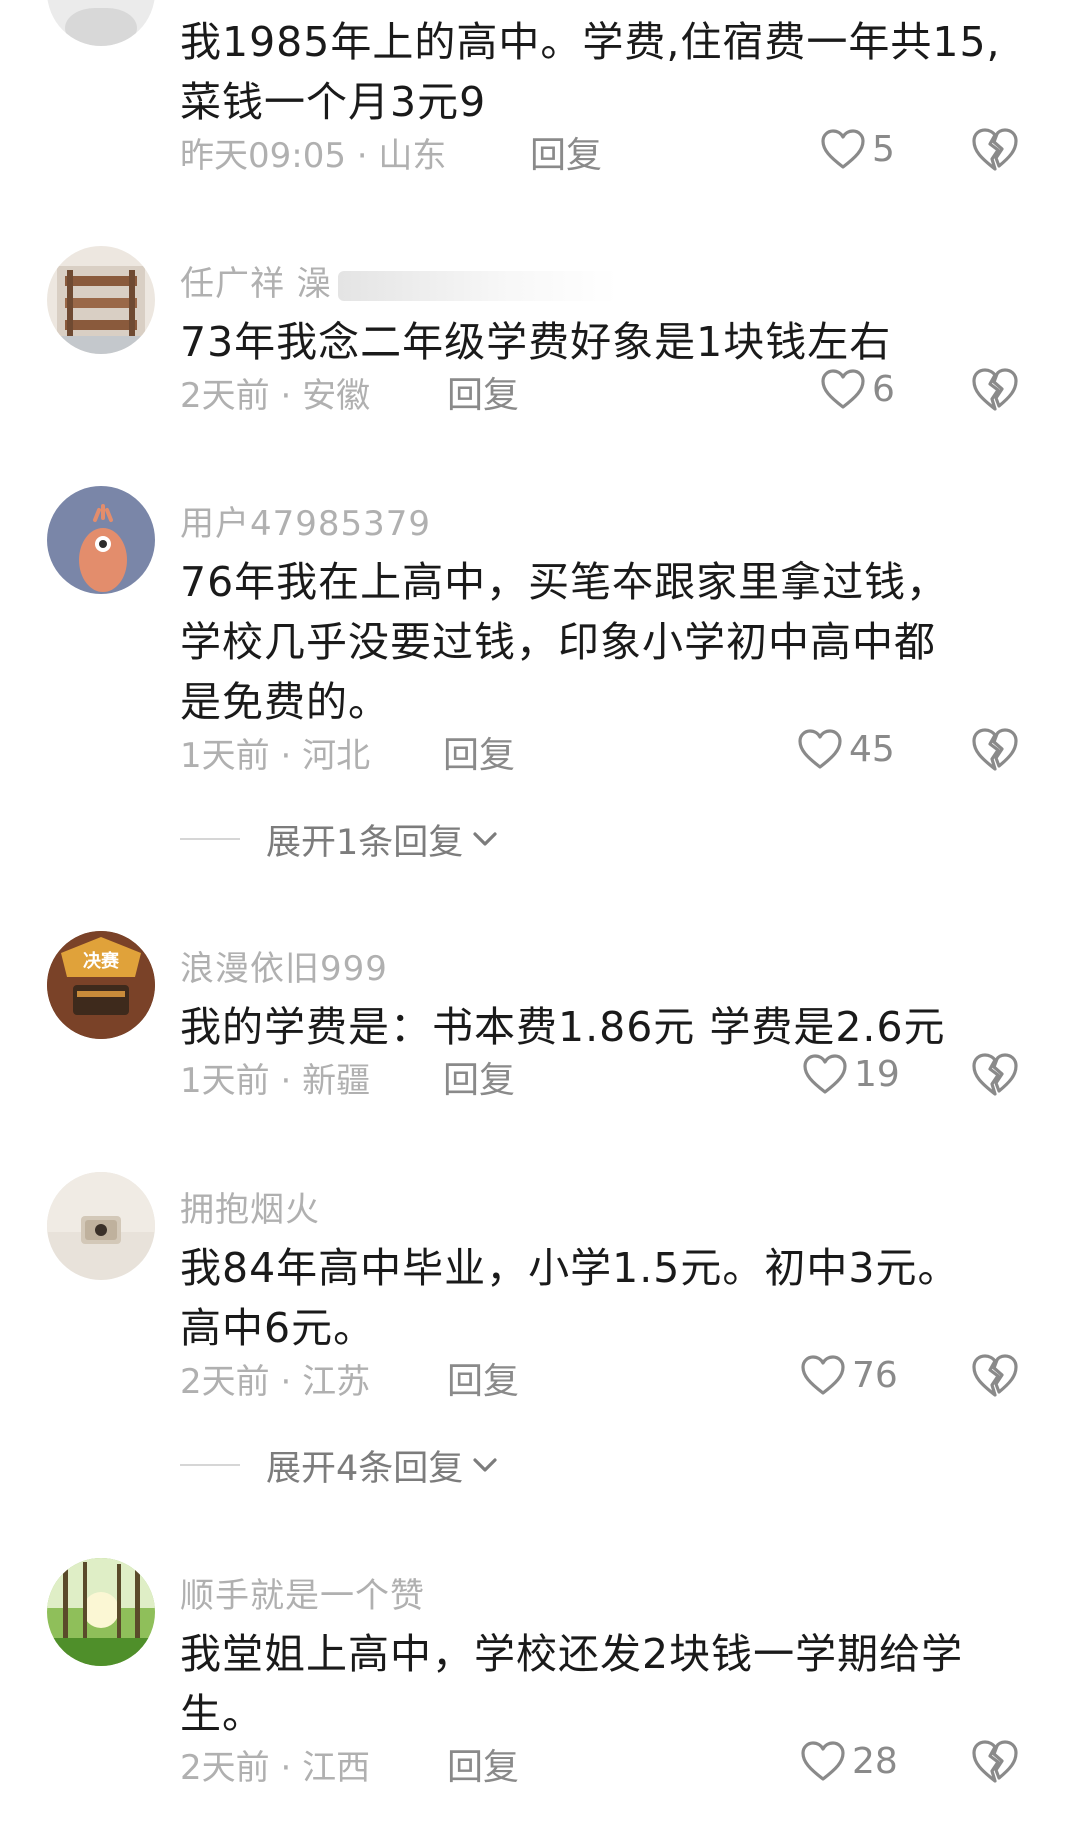  I want to click on comment-meta: 1天前 · 河北, so click(275, 752).